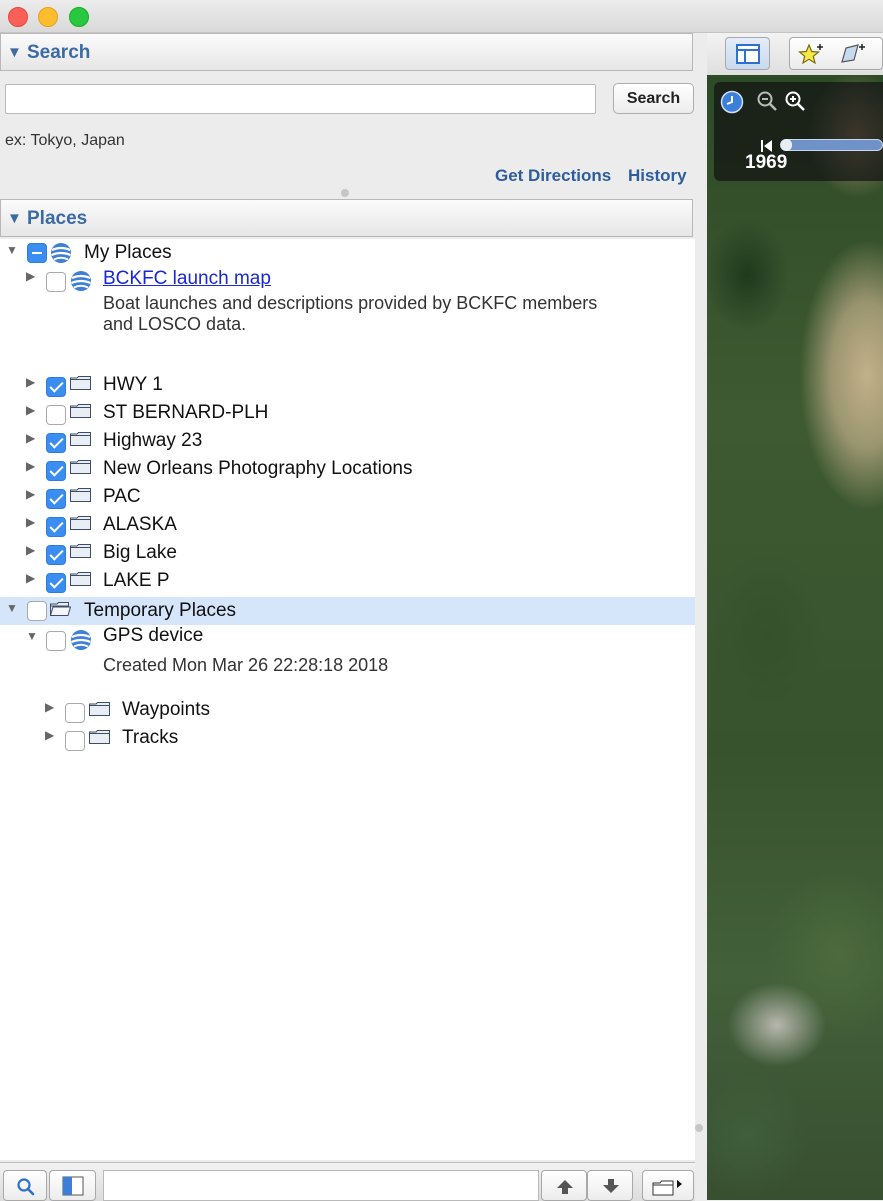  I want to click on tree-row-my-places: ▼ My Places, so click(347, 253).